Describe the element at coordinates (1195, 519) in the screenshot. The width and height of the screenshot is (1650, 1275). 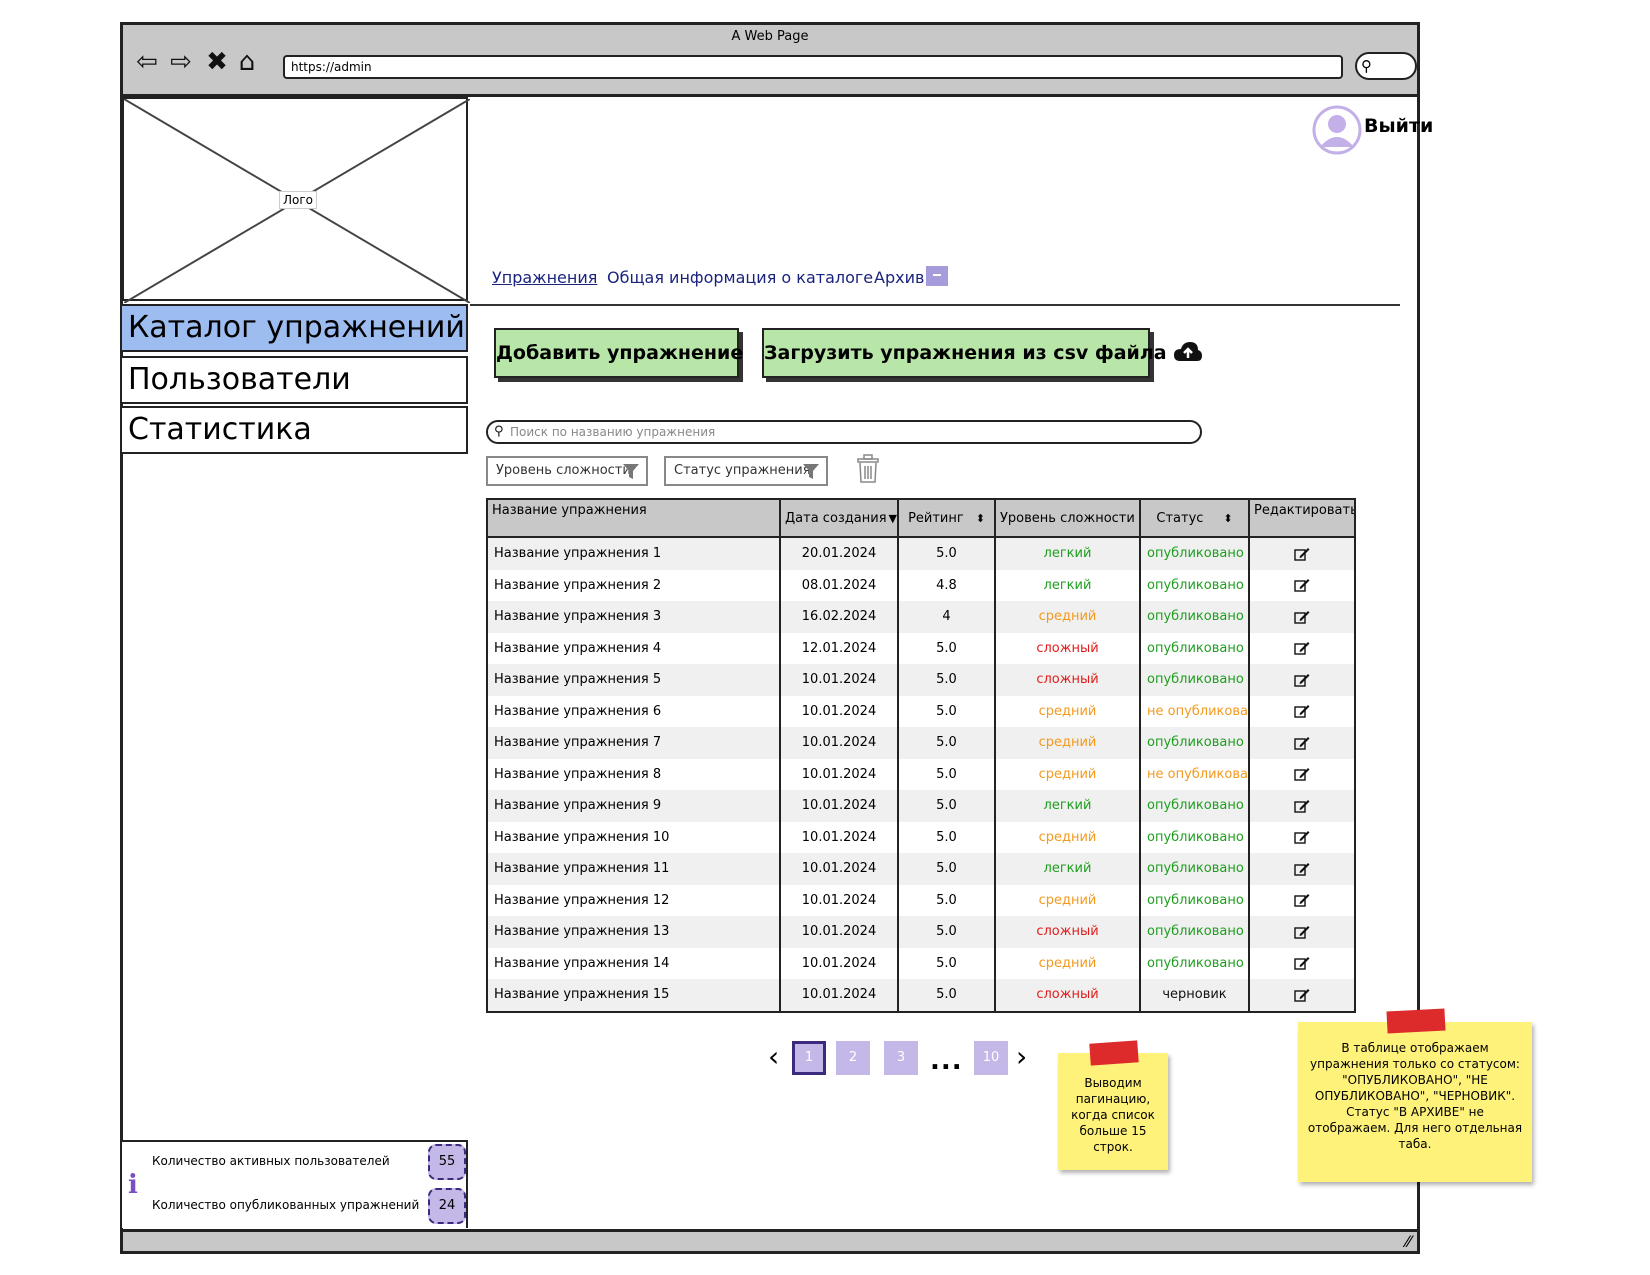
I see `col-header-status: Статус ⬍` at that location.